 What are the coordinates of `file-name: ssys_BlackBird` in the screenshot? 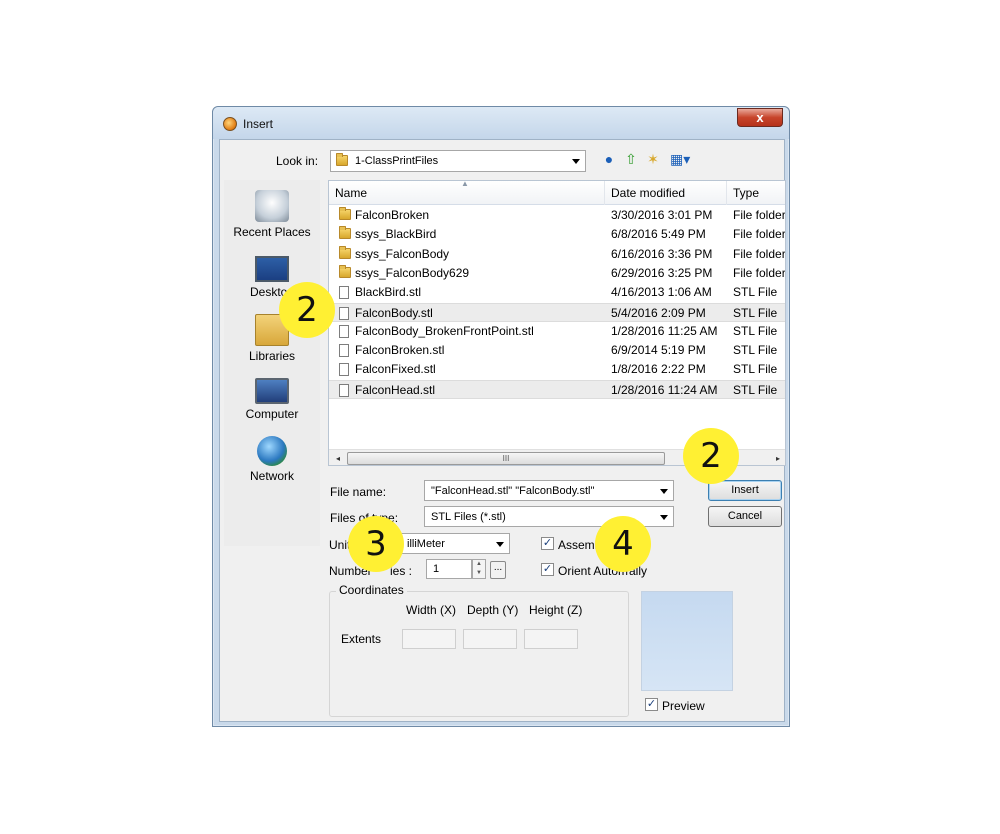 It's located at (396, 234).